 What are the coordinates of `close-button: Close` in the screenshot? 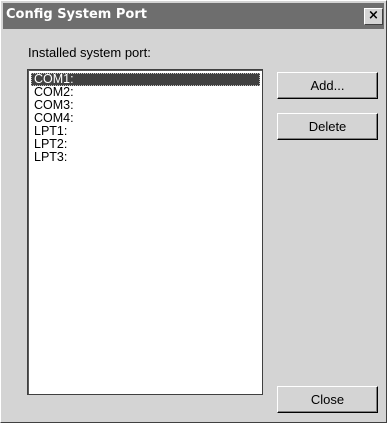 It's located at (327, 399).